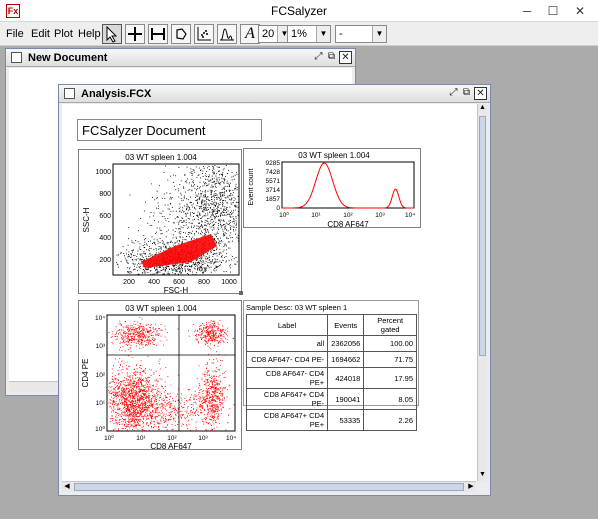 This screenshot has height=519, width=598. What do you see at coordinates (471, 486) in the screenshot?
I see `scroll-right-icon: ▶` at bounding box center [471, 486].